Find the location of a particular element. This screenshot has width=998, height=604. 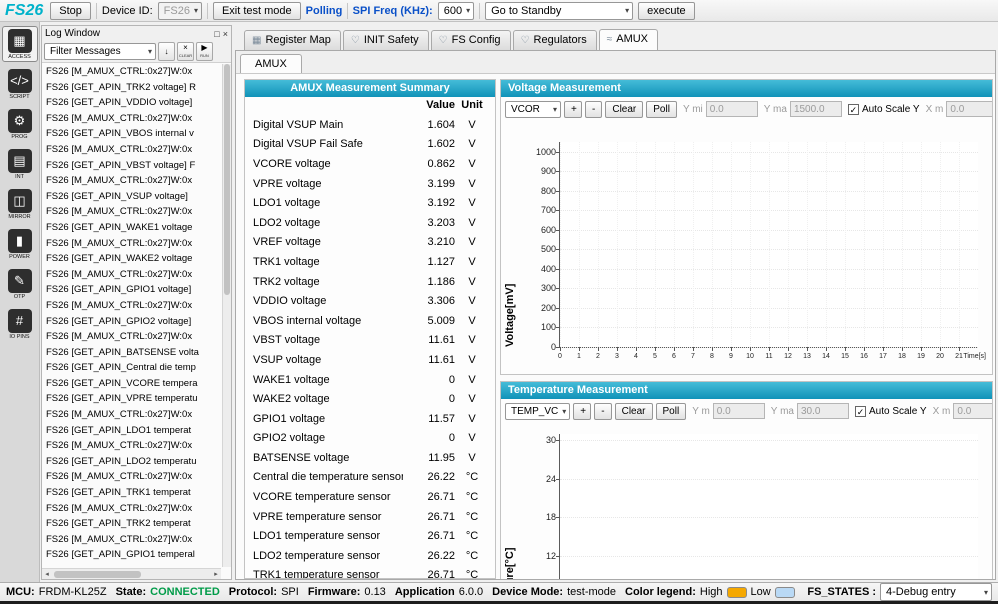

temperature-clear-button: Clear is located at coordinates (633, 411).